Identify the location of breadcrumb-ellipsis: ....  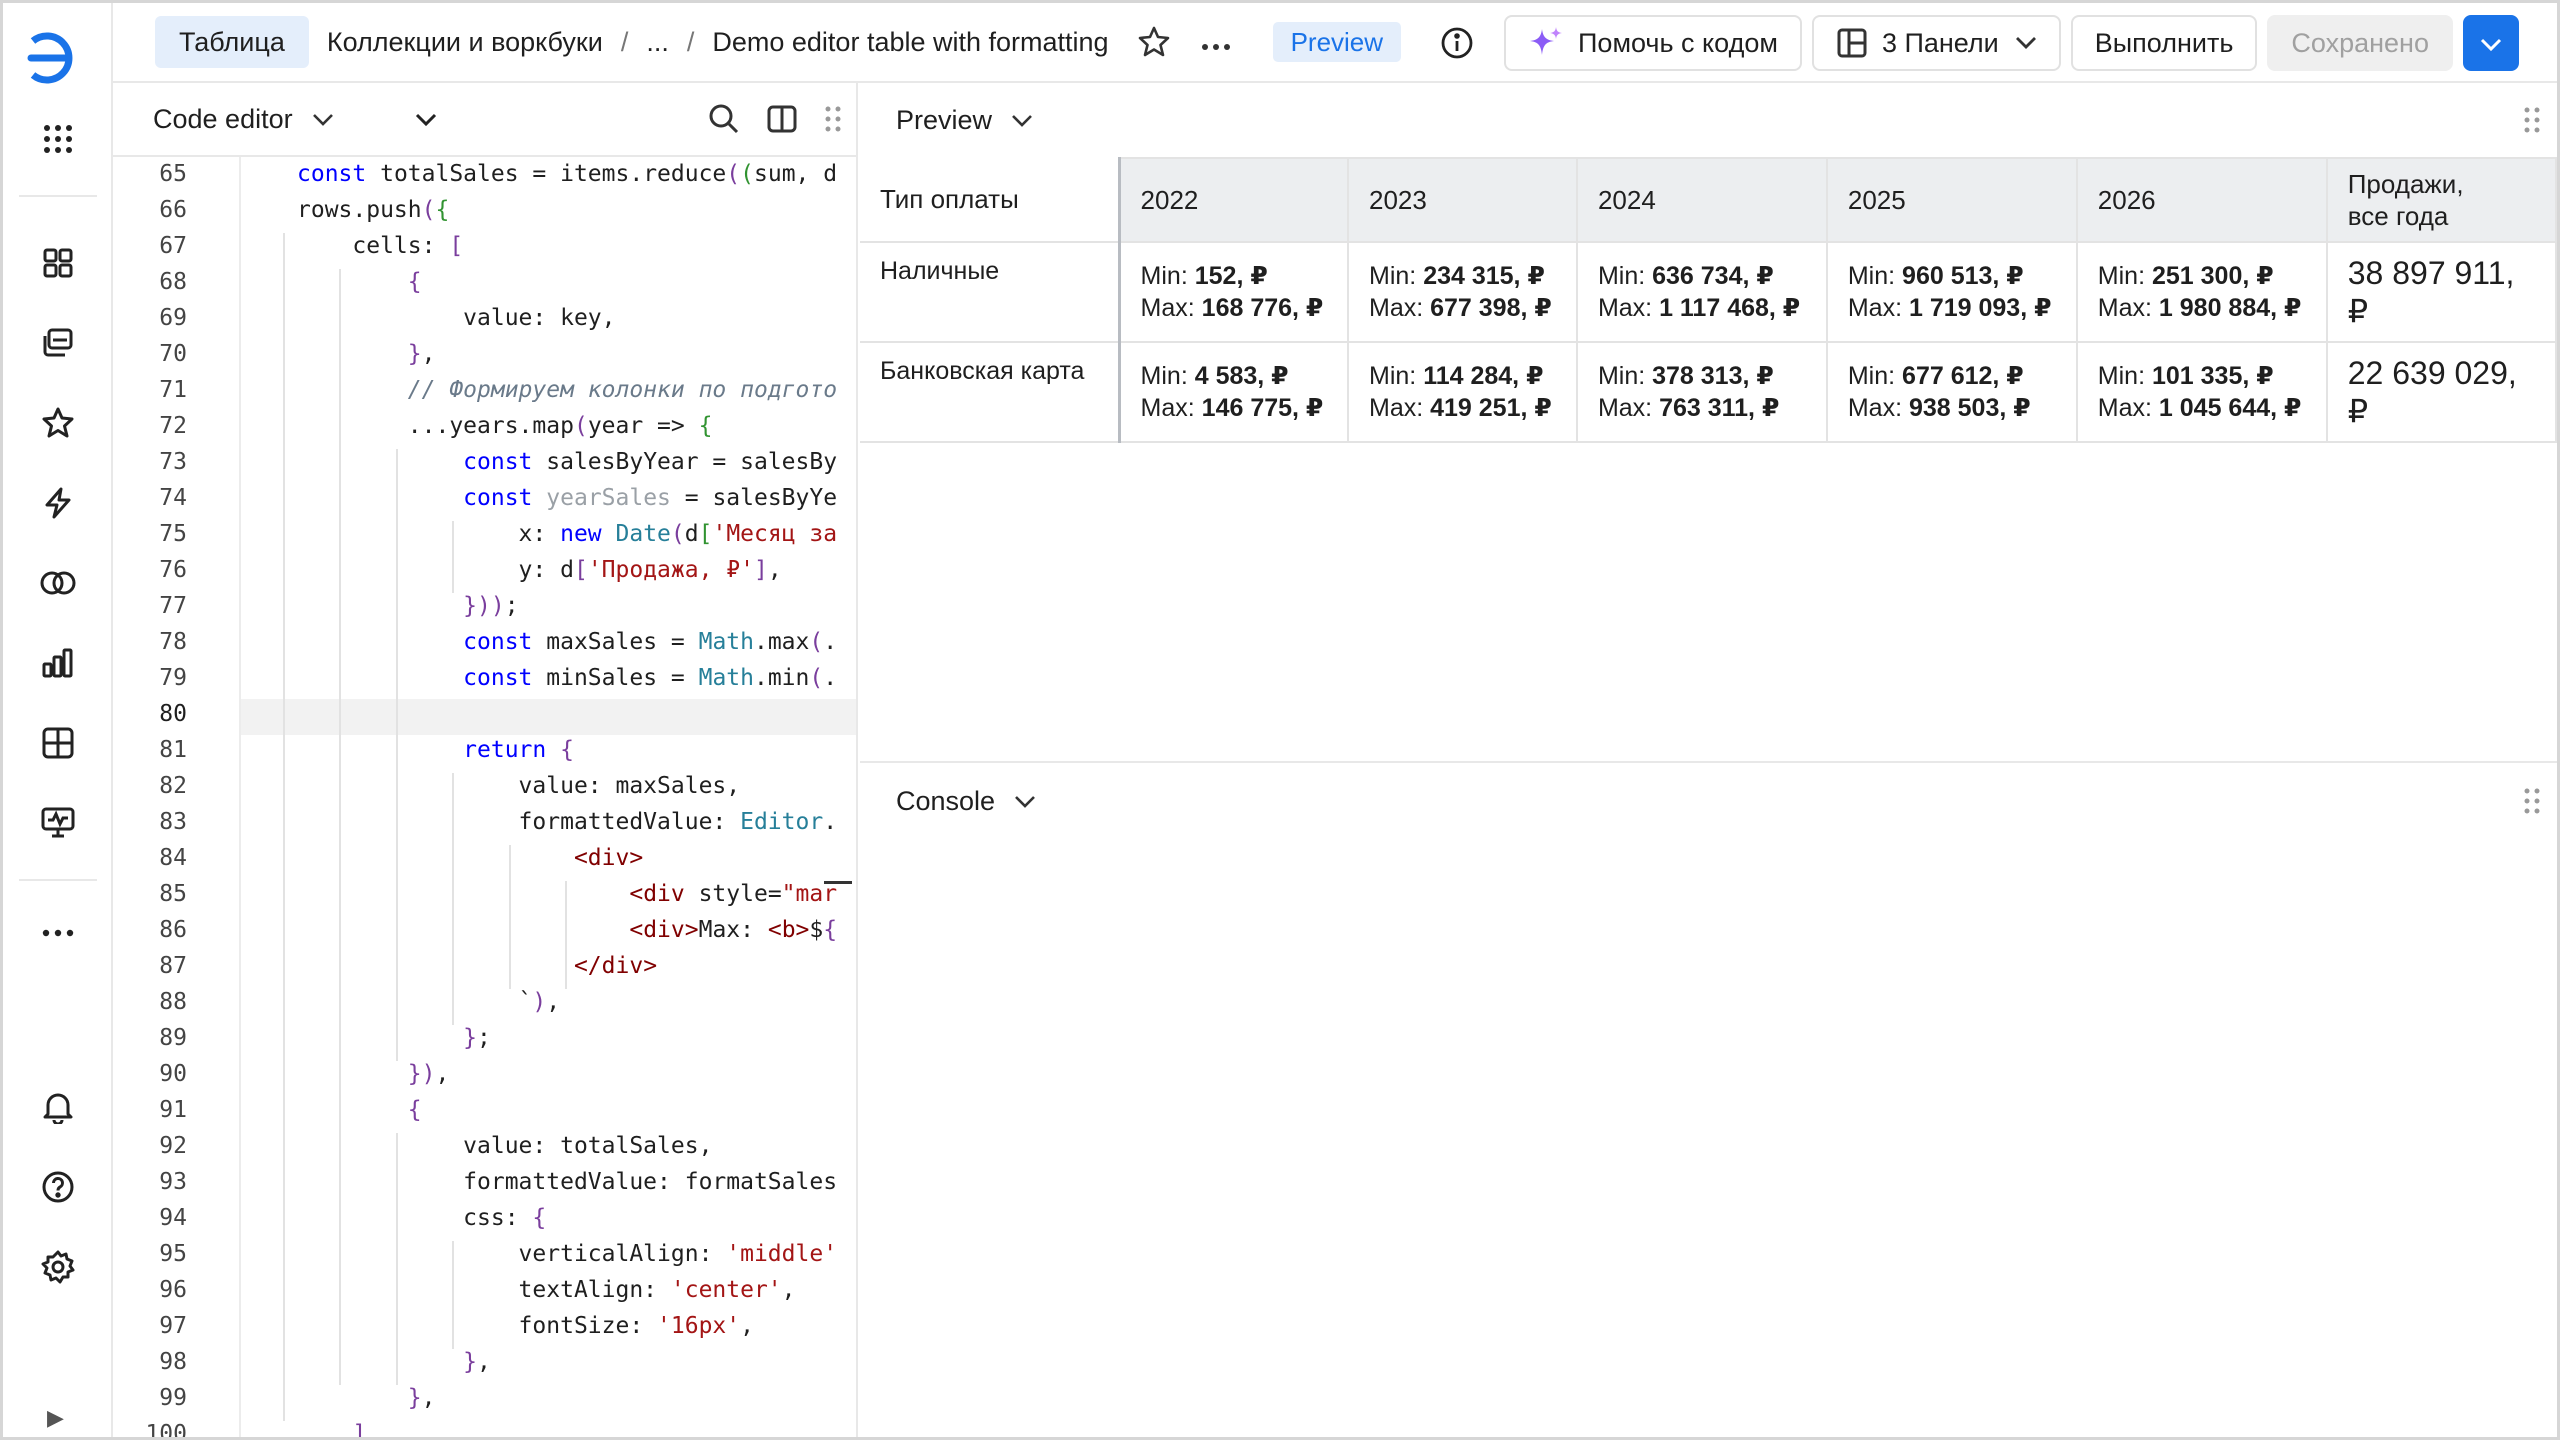
(657, 42).